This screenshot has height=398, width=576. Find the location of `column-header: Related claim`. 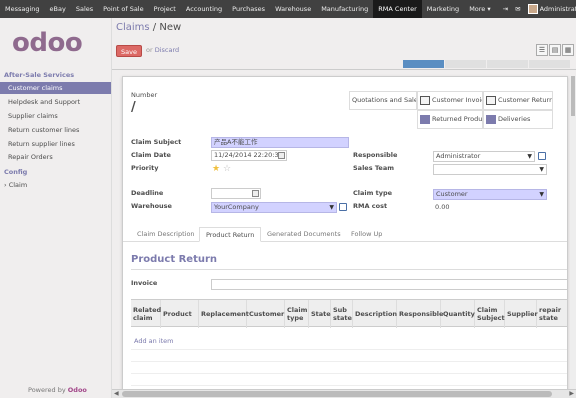

column-header: Related claim is located at coordinates (146, 314).